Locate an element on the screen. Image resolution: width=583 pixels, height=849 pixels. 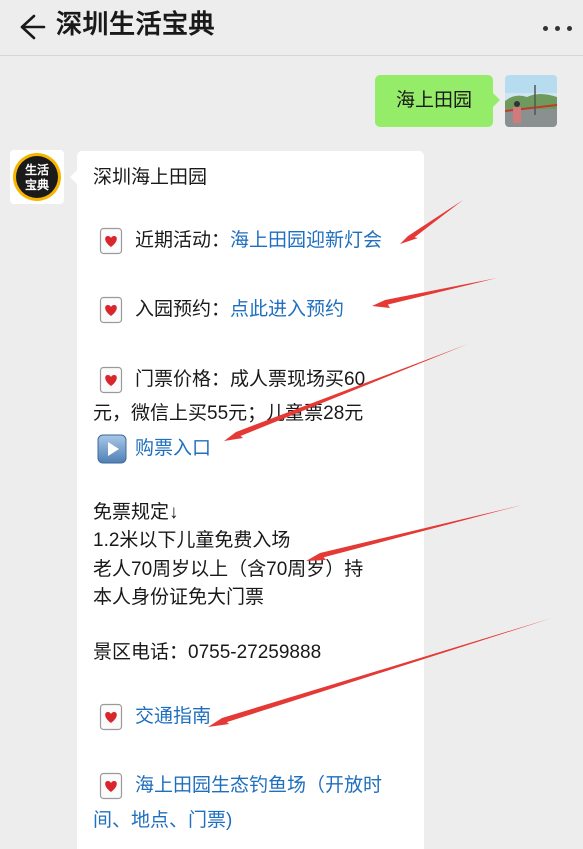
free-rules-title: 免票规定↓ is located at coordinates (136, 512).